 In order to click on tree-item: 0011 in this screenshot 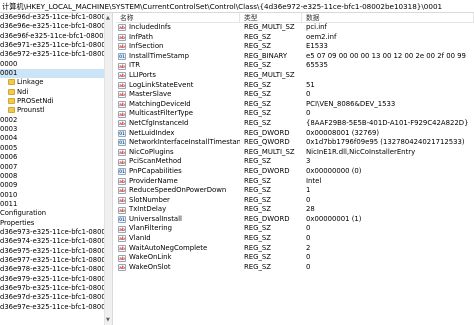, I will do `click(56, 204)`.